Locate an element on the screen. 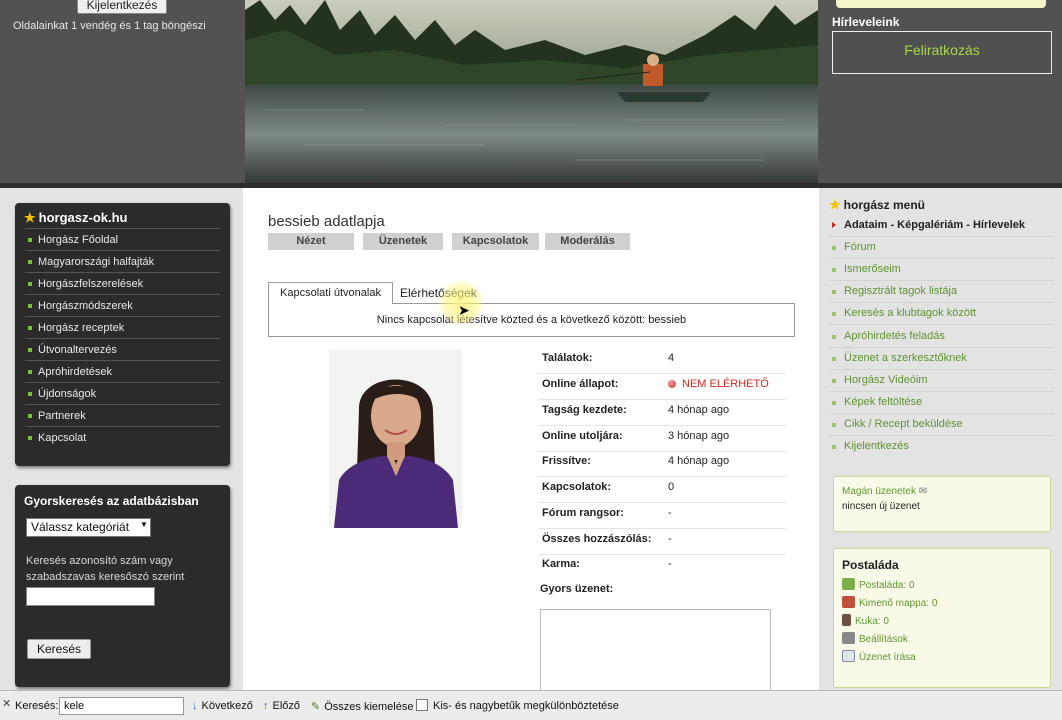  mailbox-inbox-text: Postaláda: 0 is located at coordinates (887, 585).